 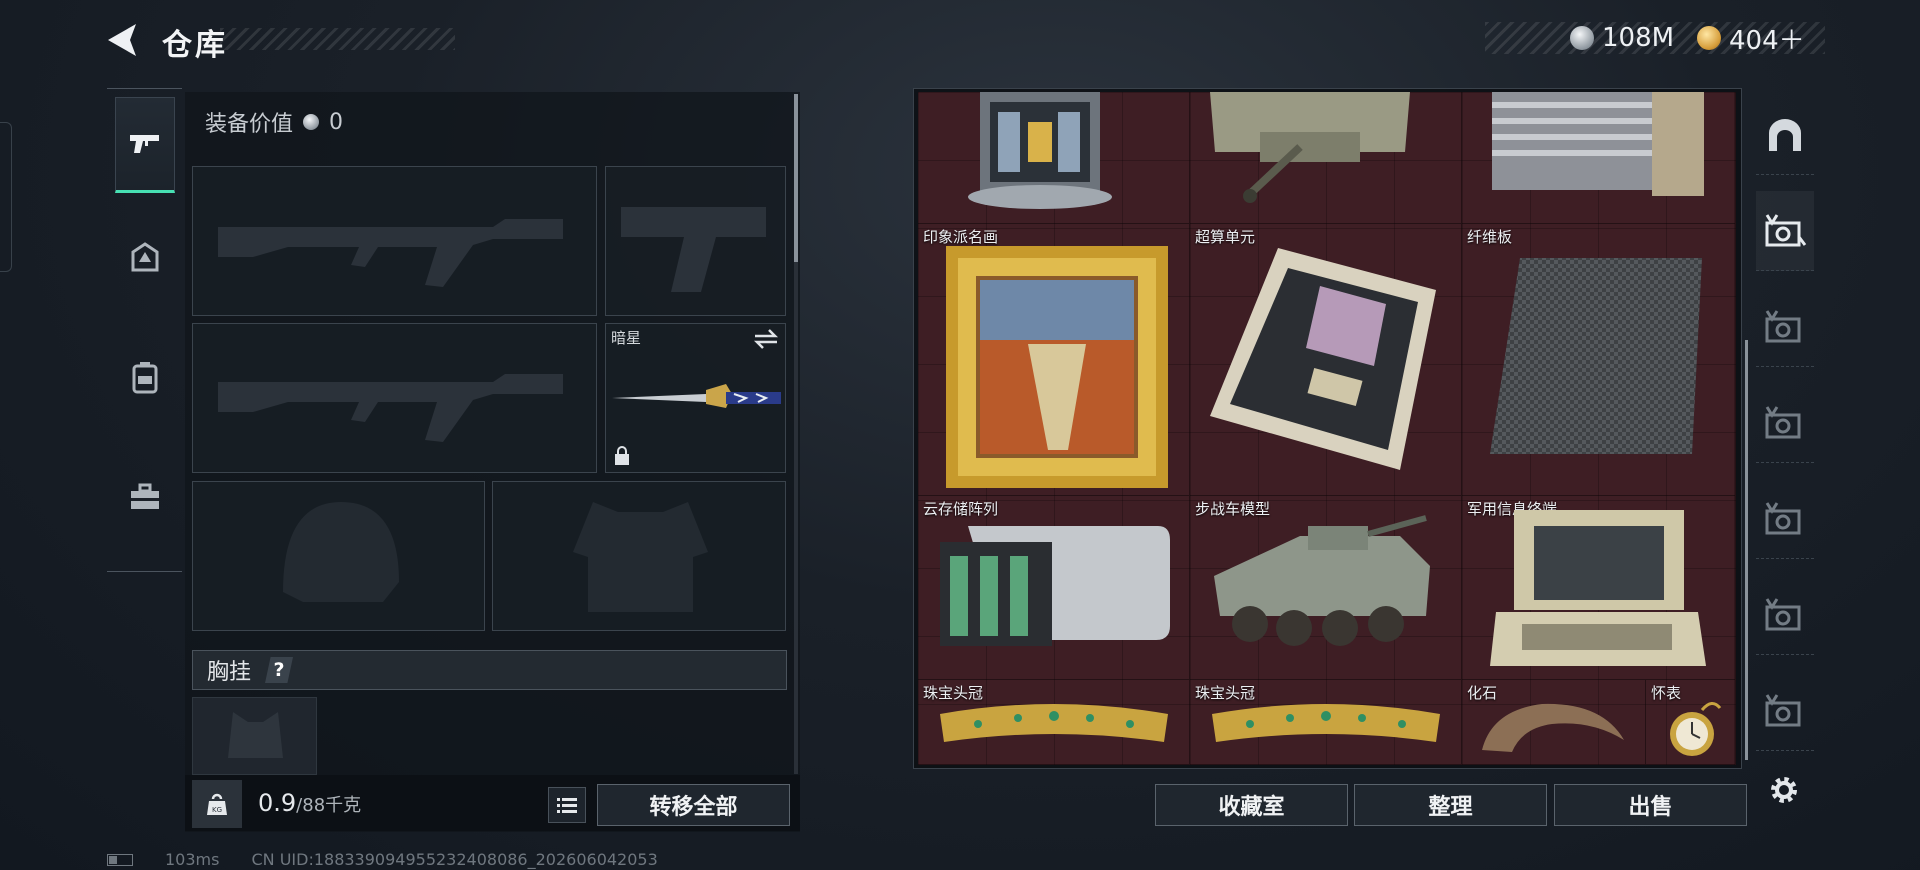 I want to click on chest-rig-silhouette-icon, so click(x=255, y=735).